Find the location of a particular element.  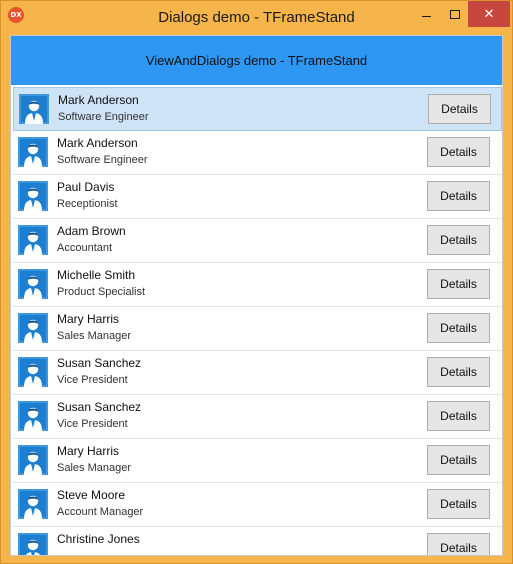

person-name: Adam Brown is located at coordinates (91, 231).